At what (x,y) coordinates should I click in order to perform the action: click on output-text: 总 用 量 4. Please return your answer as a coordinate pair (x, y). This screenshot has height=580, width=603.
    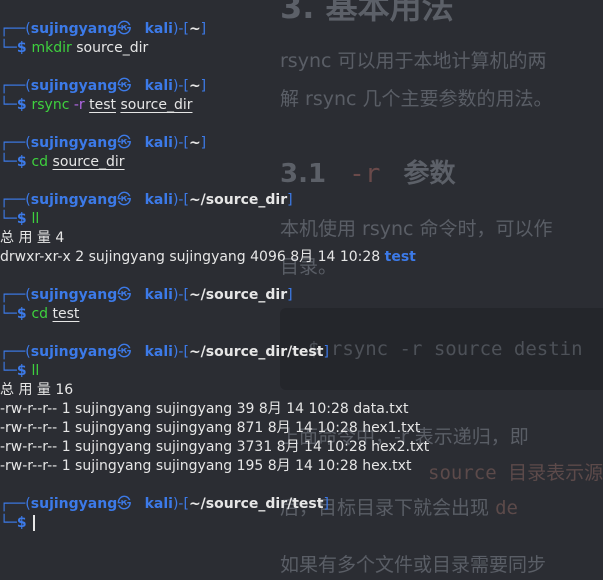
    Looking at the image, I should click on (32, 238).